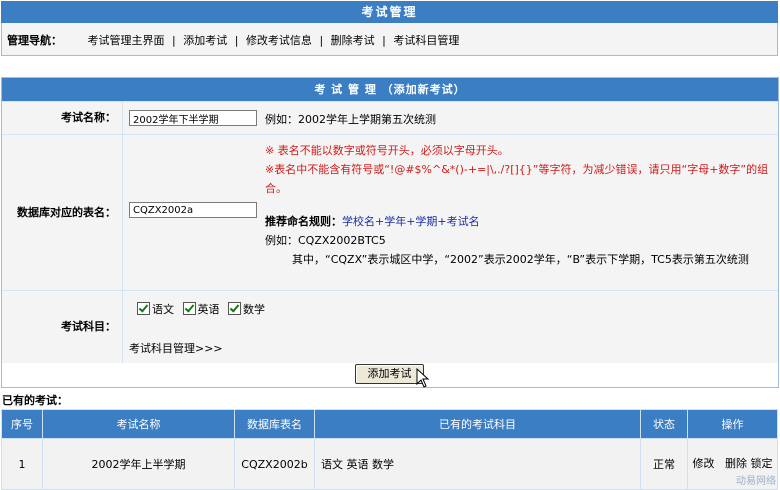 This screenshot has height=490, width=780. I want to click on delete-exam-link: 删除, so click(736, 463).